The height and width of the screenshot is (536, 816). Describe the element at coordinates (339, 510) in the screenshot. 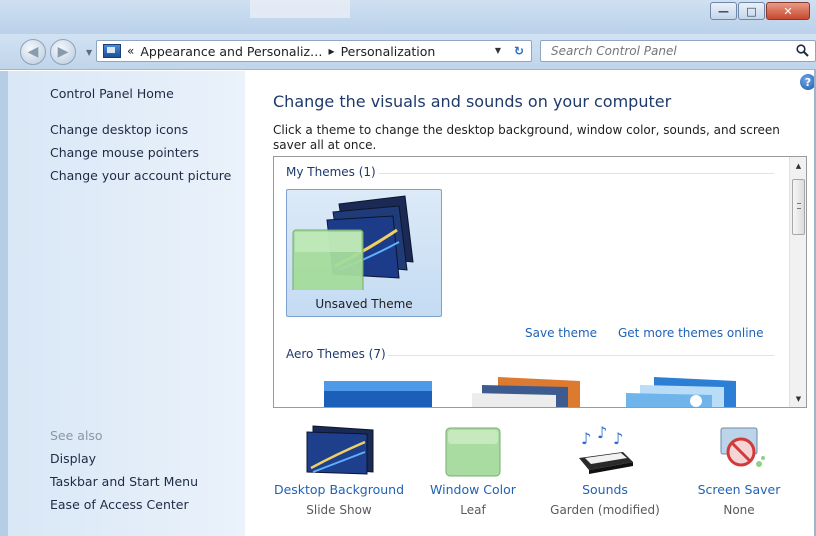

I see `desktop-background-value: Slide Show` at that location.